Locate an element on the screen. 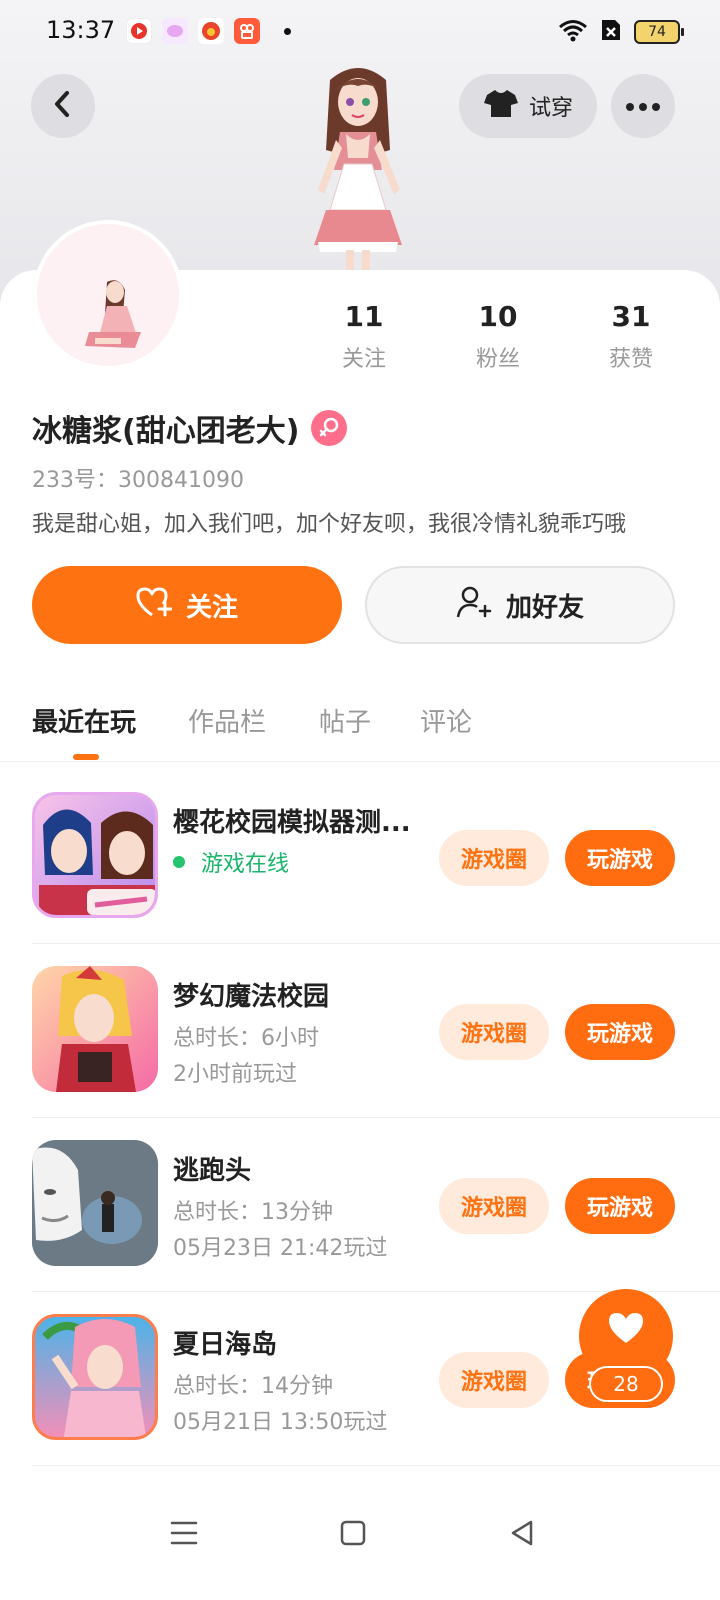 The image size is (720, 1600). try-on-label: 试穿 is located at coordinates (550, 108).